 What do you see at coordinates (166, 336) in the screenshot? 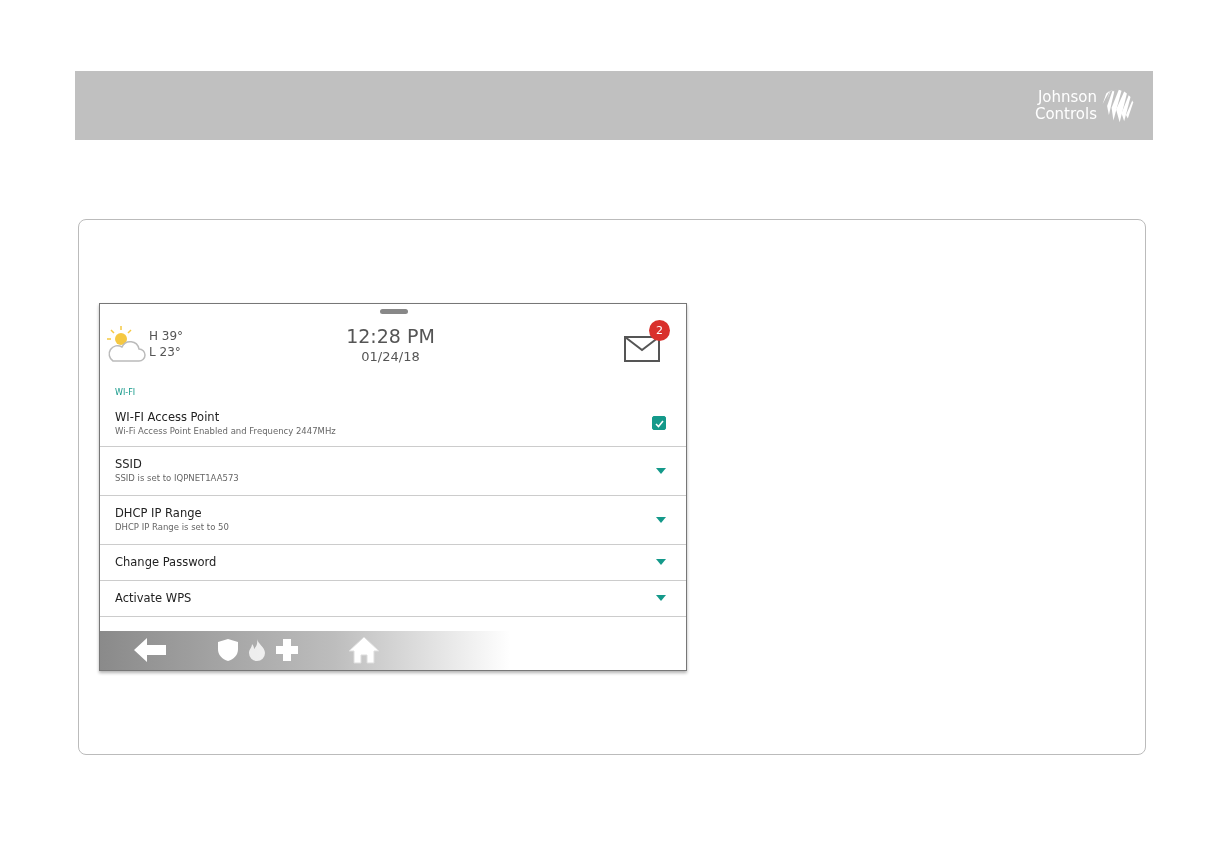
I see `high-temperature: H 39°` at bounding box center [166, 336].